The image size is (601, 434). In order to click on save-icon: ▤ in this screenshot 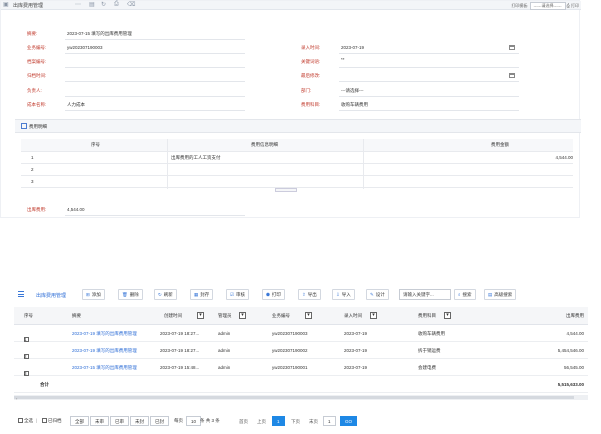, I will do `click(92, 4)`.